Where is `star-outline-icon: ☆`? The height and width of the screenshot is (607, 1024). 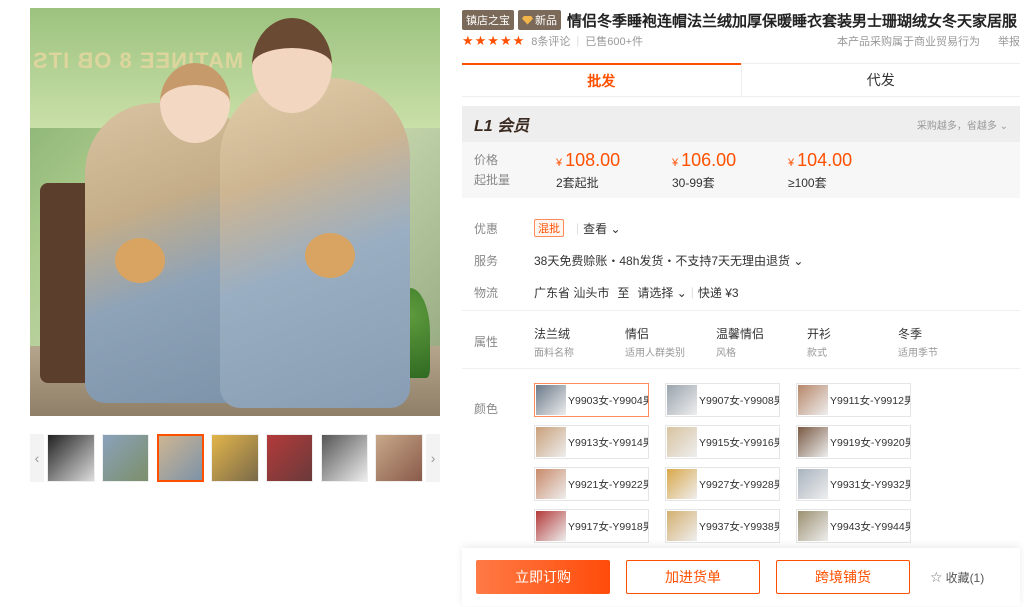 star-outline-icon: ☆ is located at coordinates (936, 576).